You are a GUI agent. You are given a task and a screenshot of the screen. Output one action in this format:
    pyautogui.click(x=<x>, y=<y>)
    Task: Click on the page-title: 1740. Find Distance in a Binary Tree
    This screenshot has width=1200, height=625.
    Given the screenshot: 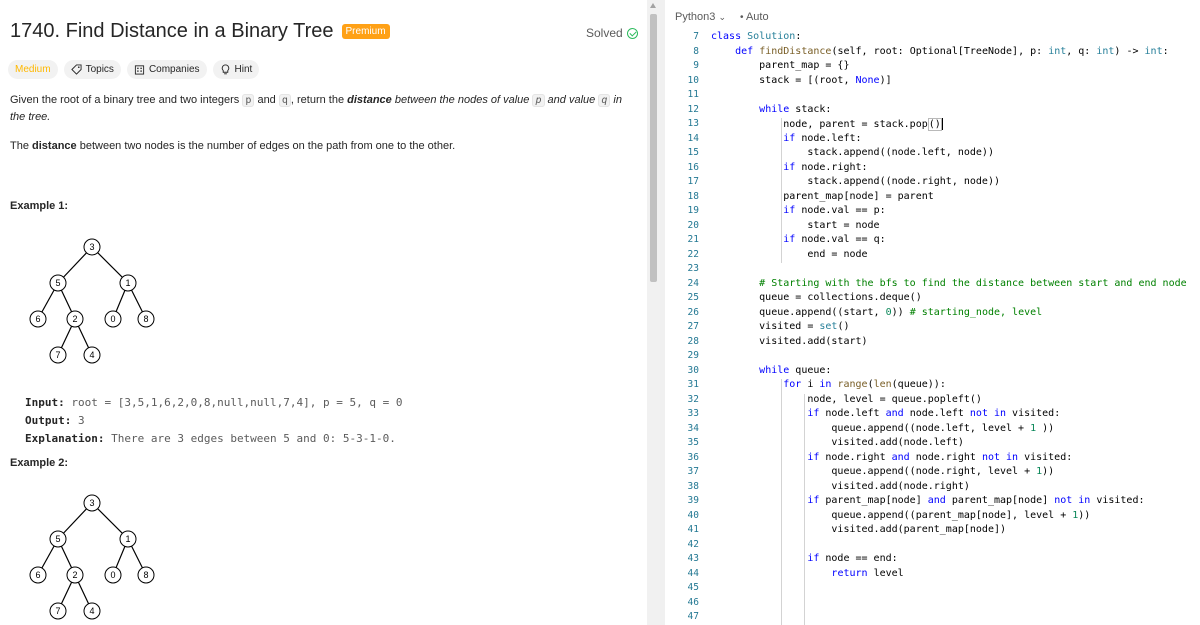 What is the action you would take?
    pyautogui.click(x=172, y=31)
    